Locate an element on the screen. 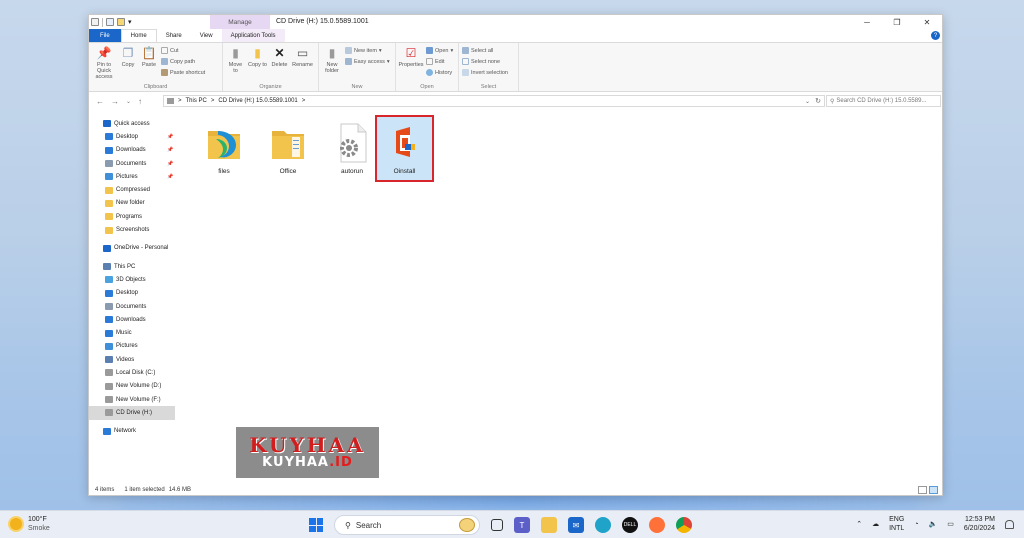 This screenshot has height=538, width=1024. mail-icon: ✉ is located at coordinates (576, 525).